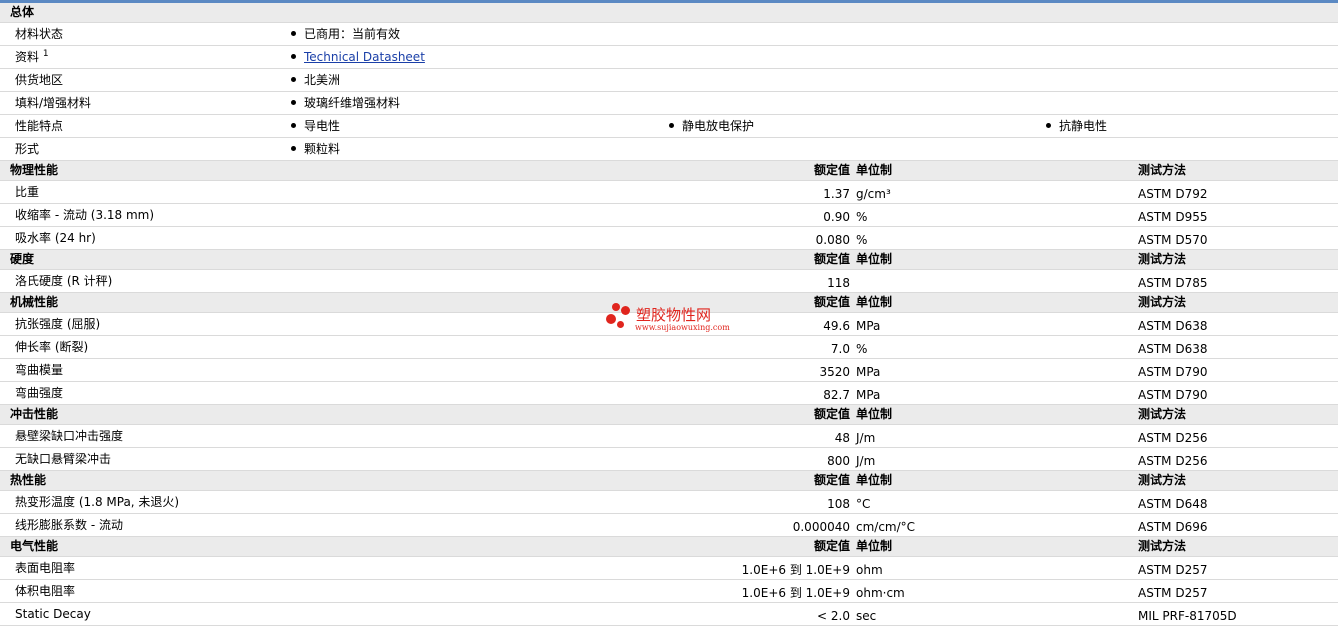  I want to click on test-method: MIL PRF-81705D, so click(1187, 616).